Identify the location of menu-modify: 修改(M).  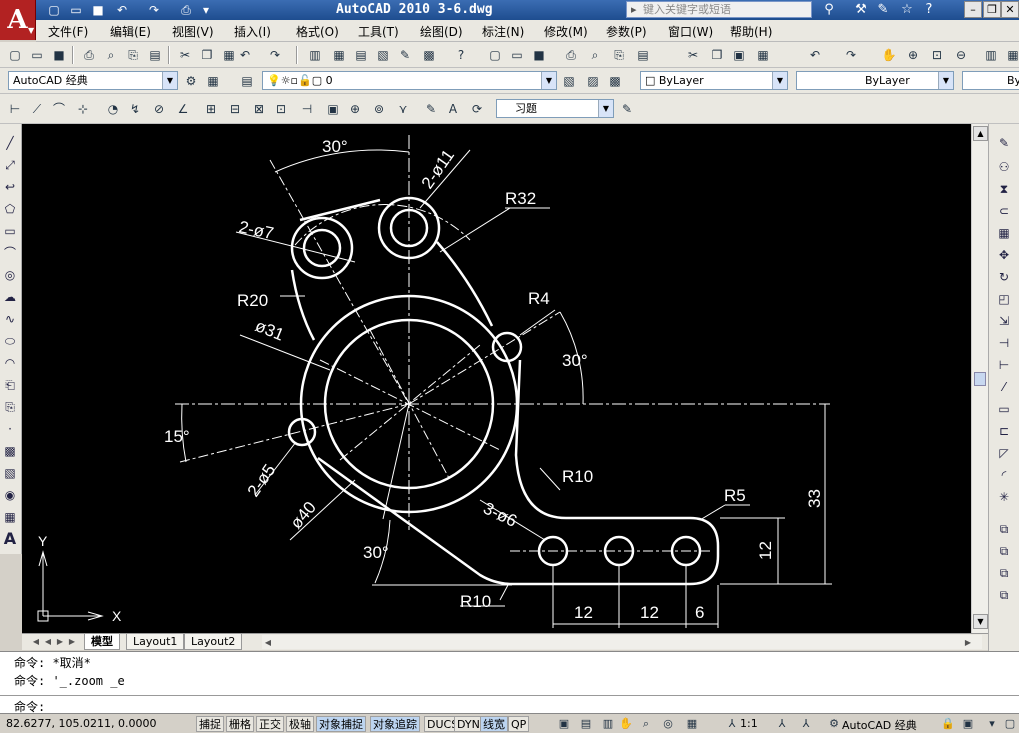
(566, 31).